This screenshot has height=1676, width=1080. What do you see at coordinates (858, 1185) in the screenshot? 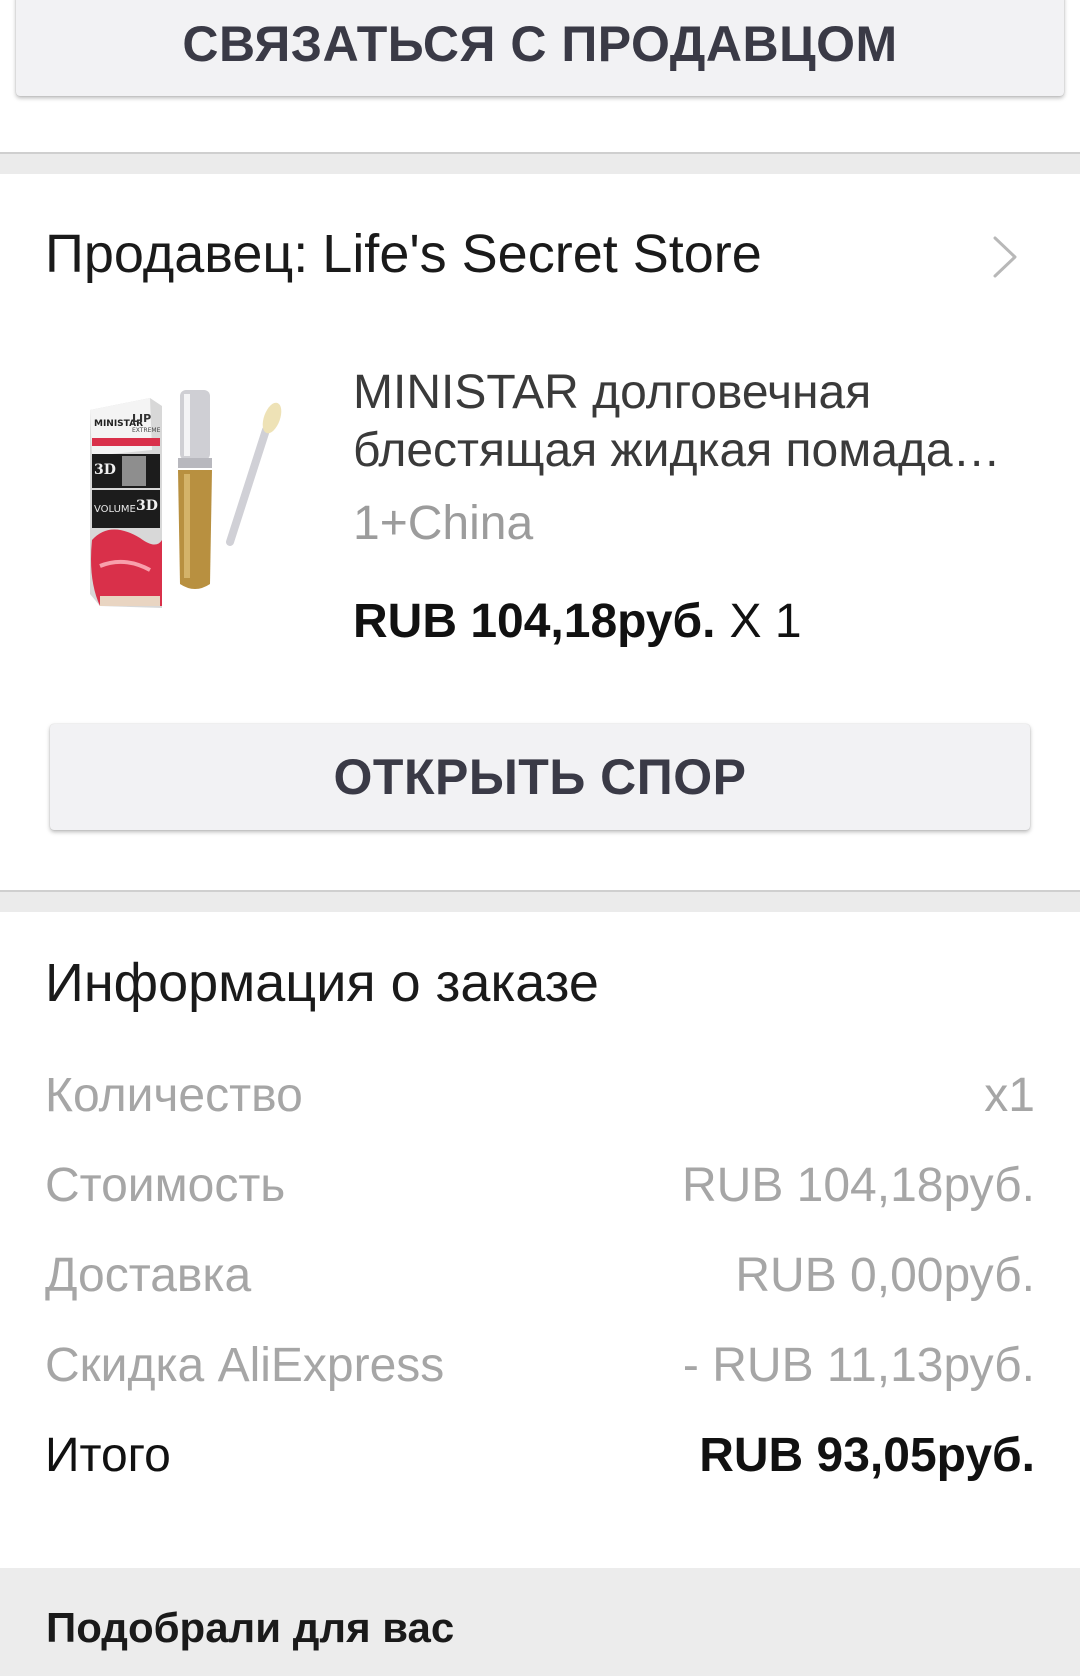
I see `row-value: RUB 104,18руб.` at bounding box center [858, 1185].